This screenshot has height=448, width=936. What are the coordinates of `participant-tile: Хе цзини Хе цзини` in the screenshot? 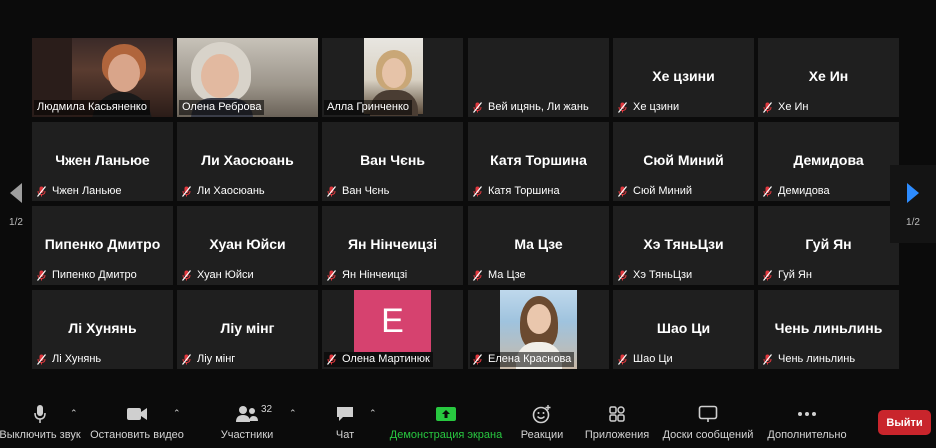 It's located at (683, 77).